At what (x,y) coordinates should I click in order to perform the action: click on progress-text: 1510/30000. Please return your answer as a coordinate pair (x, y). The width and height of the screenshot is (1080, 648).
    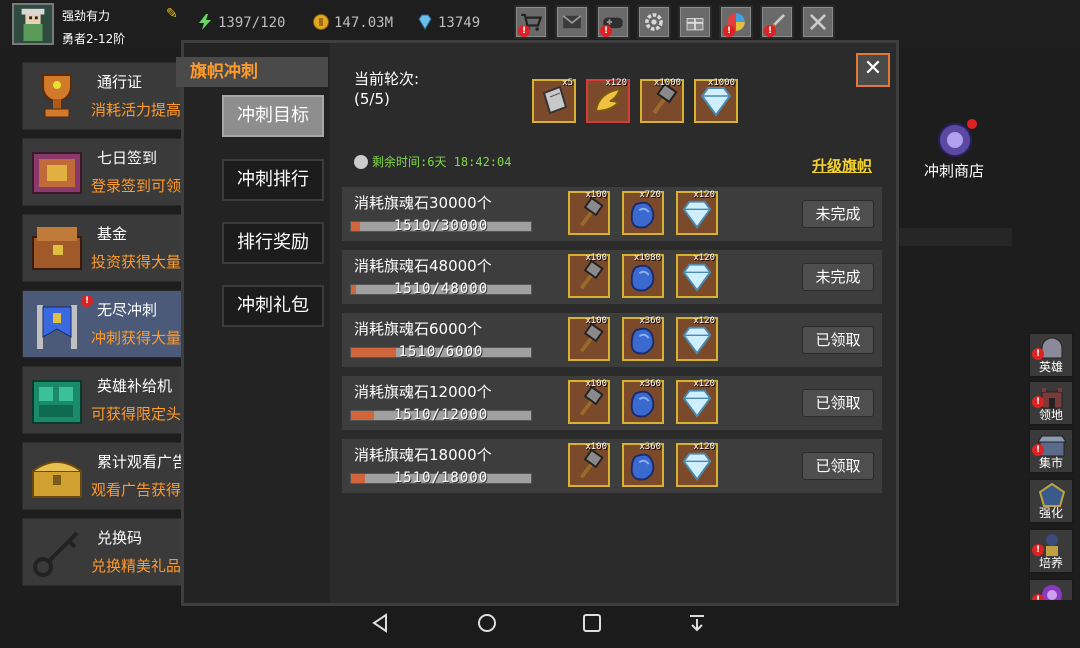
    Looking at the image, I should click on (441, 226).